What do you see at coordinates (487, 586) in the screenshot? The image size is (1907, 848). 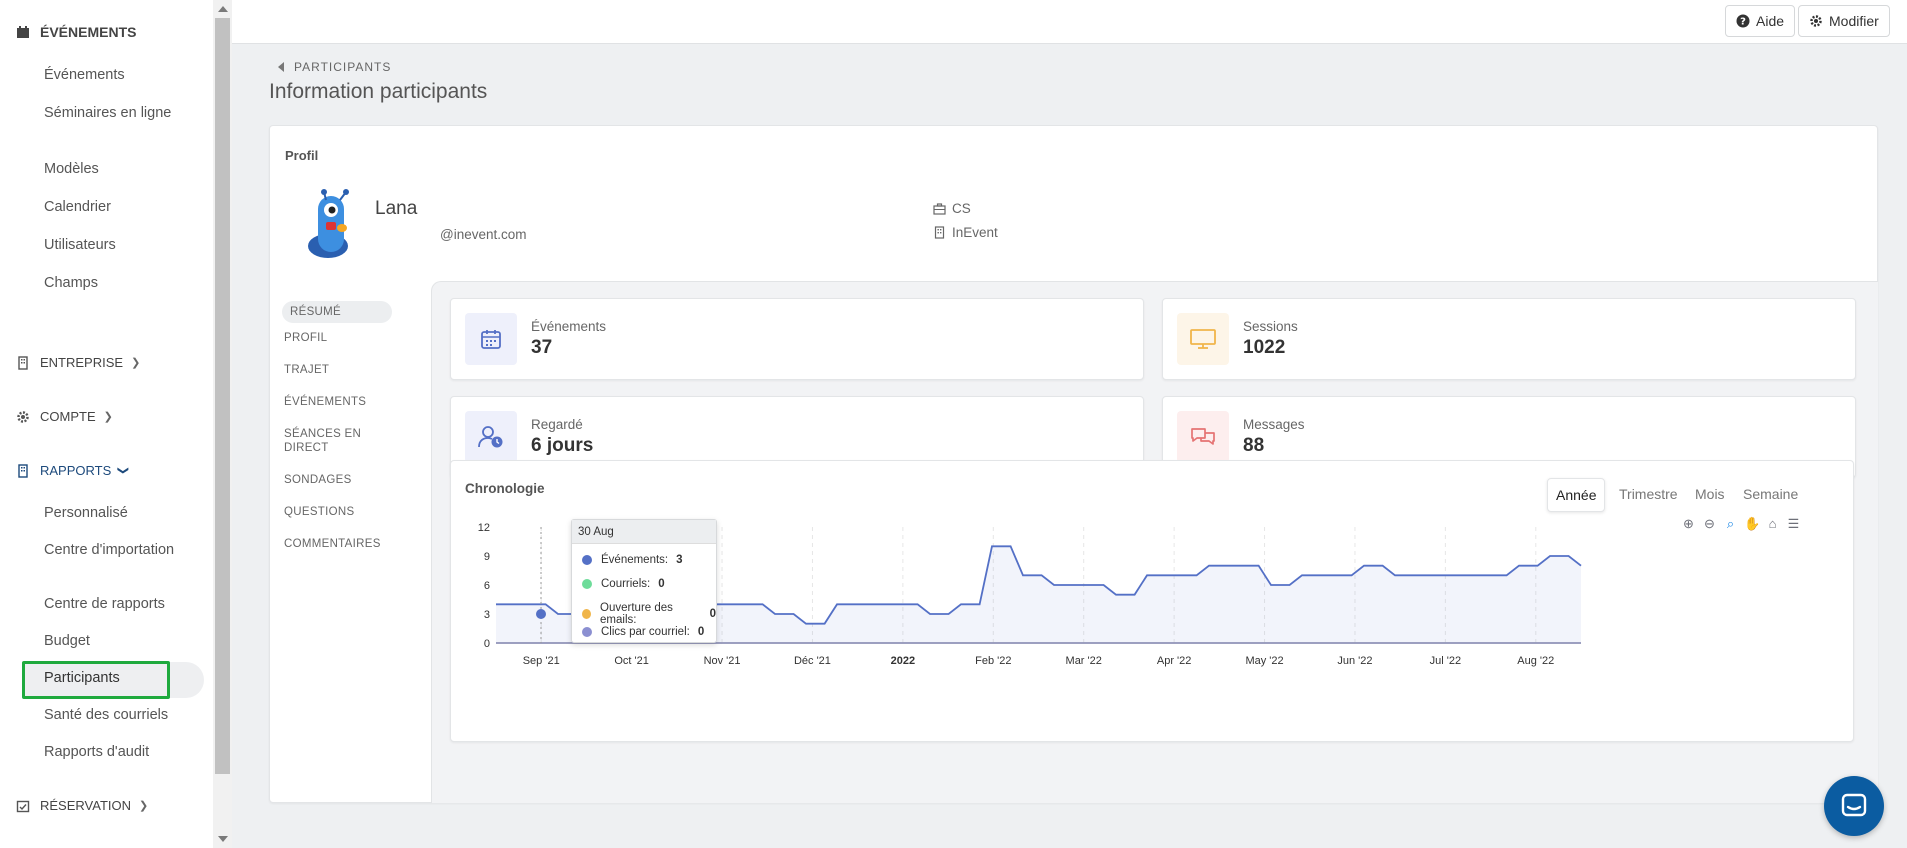 I see `y-tick-label: 6` at bounding box center [487, 586].